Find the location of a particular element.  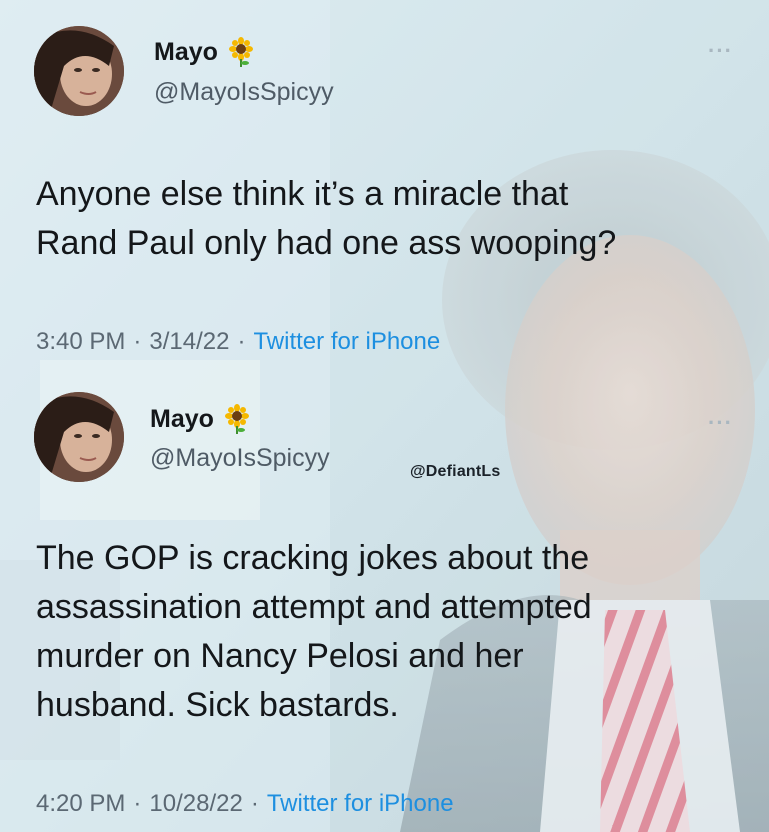

tweet-source: Twitter for iPhone is located at coordinates (346, 342).